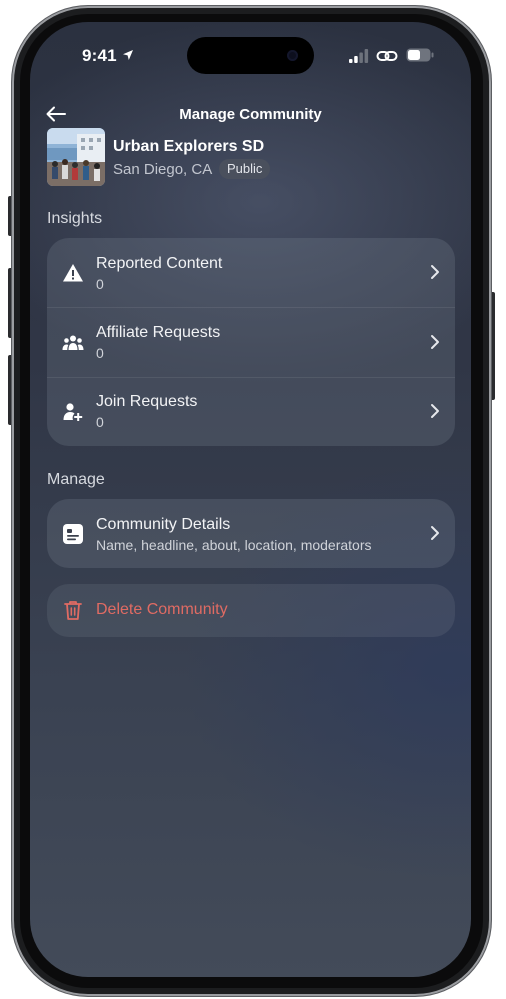  What do you see at coordinates (75, 218) in the screenshot?
I see `insights-section-label: Insights` at bounding box center [75, 218].